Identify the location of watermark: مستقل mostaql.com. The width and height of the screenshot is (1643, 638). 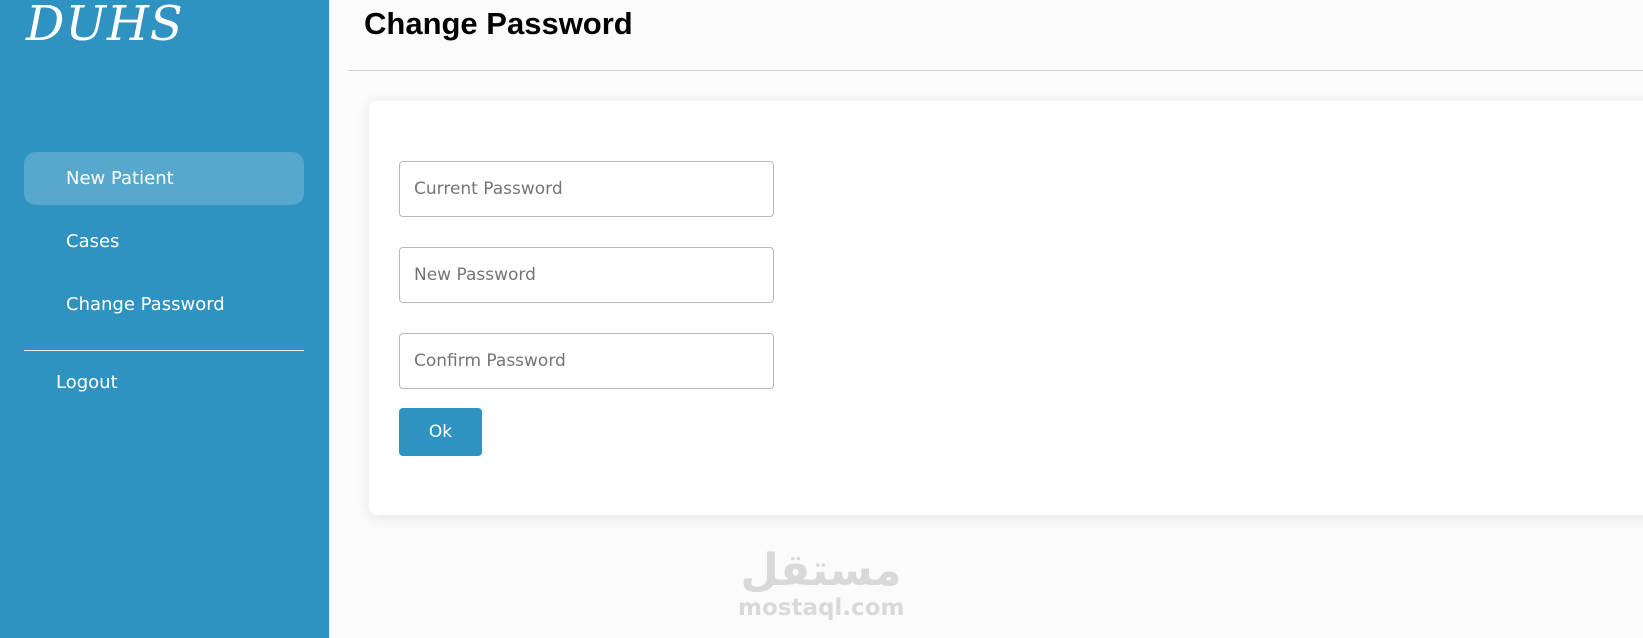
(821, 583).